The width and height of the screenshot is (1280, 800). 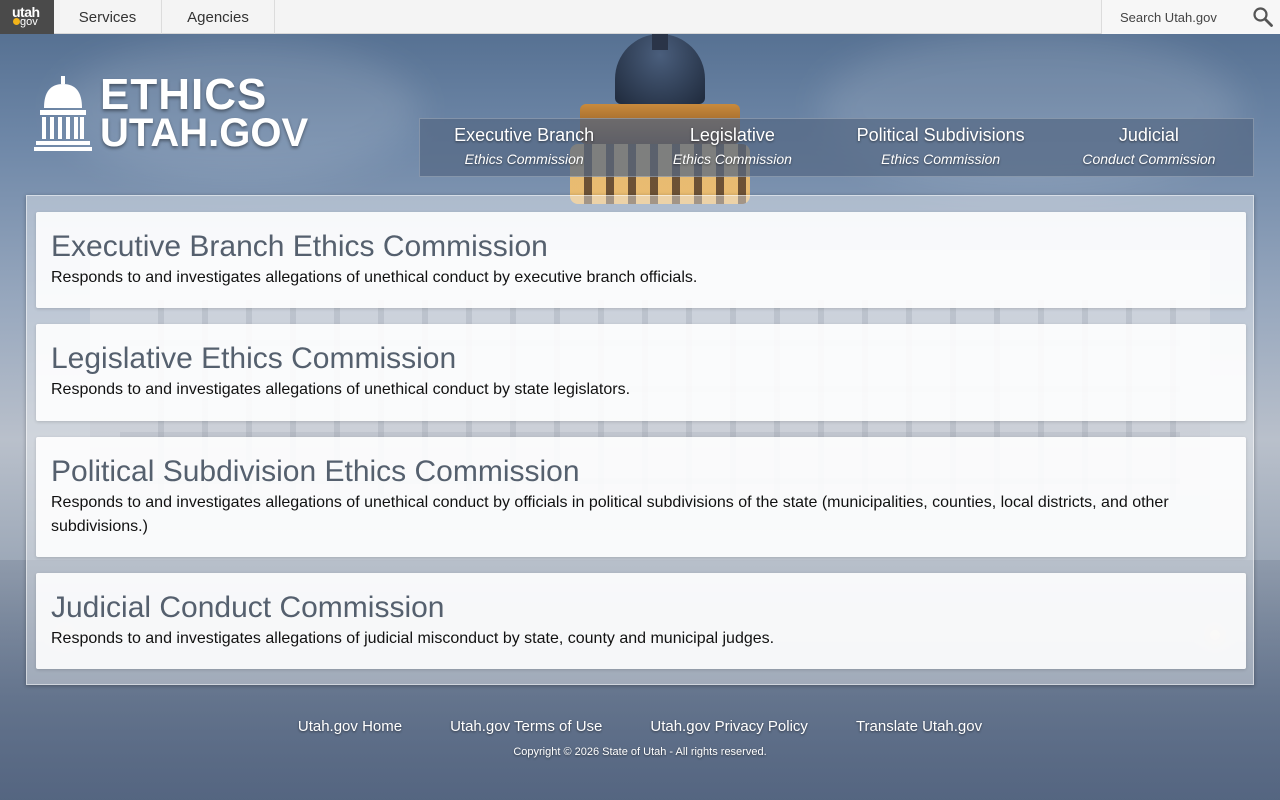 I want to click on nav-agencies: Agencies, so click(x=218, y=17).